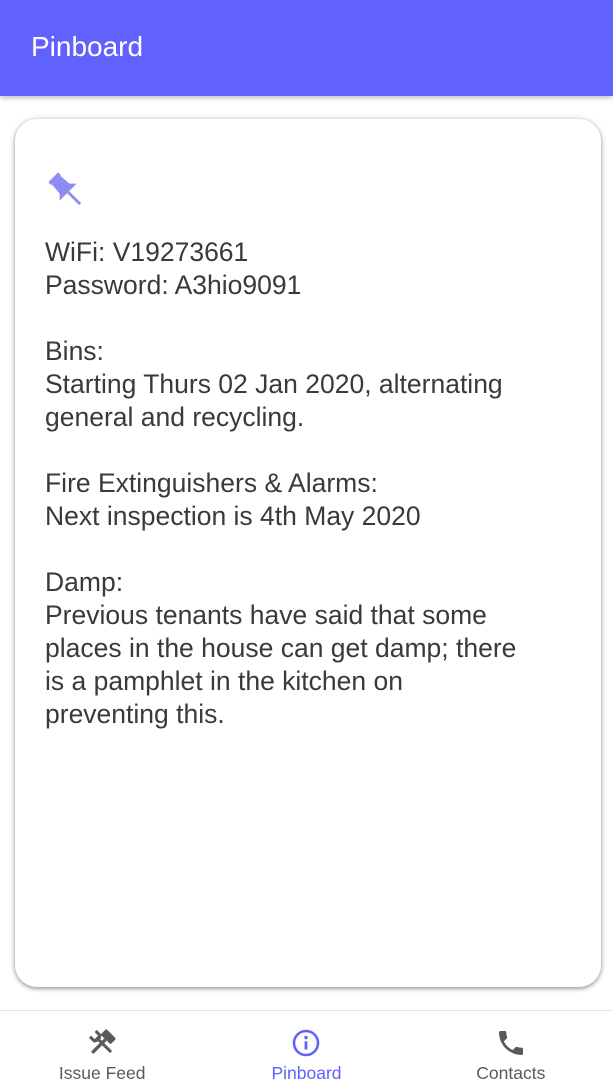 This screenshot has width=613, height=1092. What do you see at coordinates (102, 1073) in the screenshot?
I see `nav-label-issue-feed: Issue Feed` at bounding box center [102, 1073].